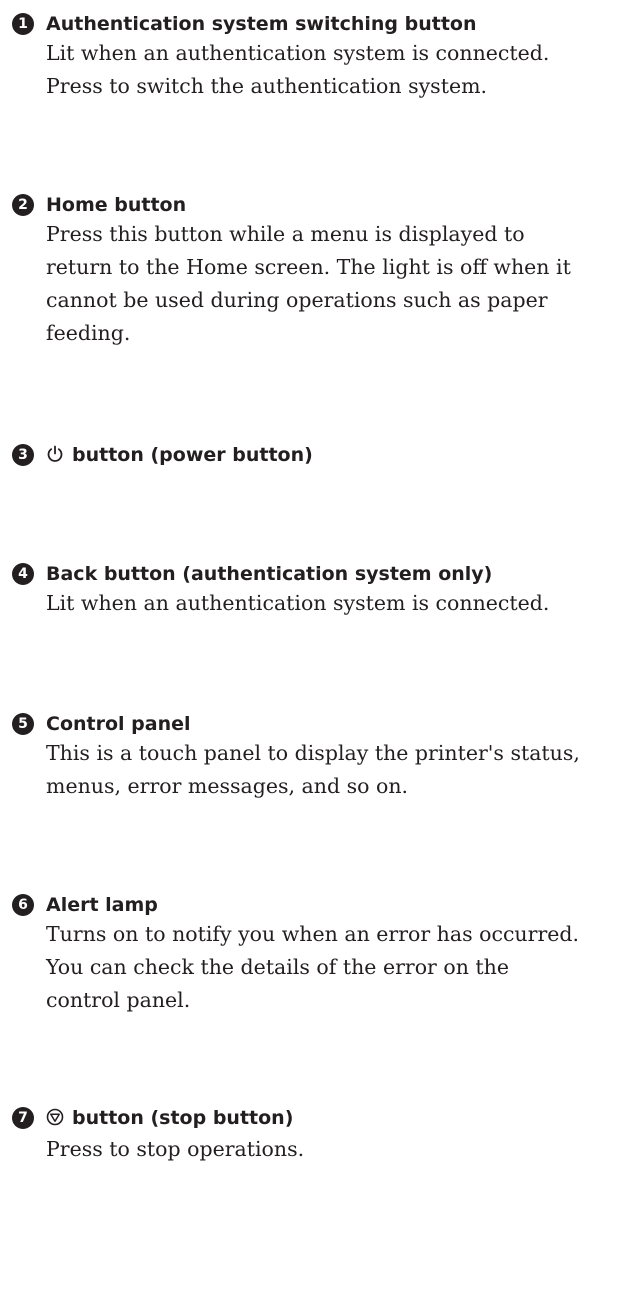  What do you see at coordinates (183, 1118) in the screenshot?
I see `item-title: button (stop button)` at bounding box center [183, 1118].